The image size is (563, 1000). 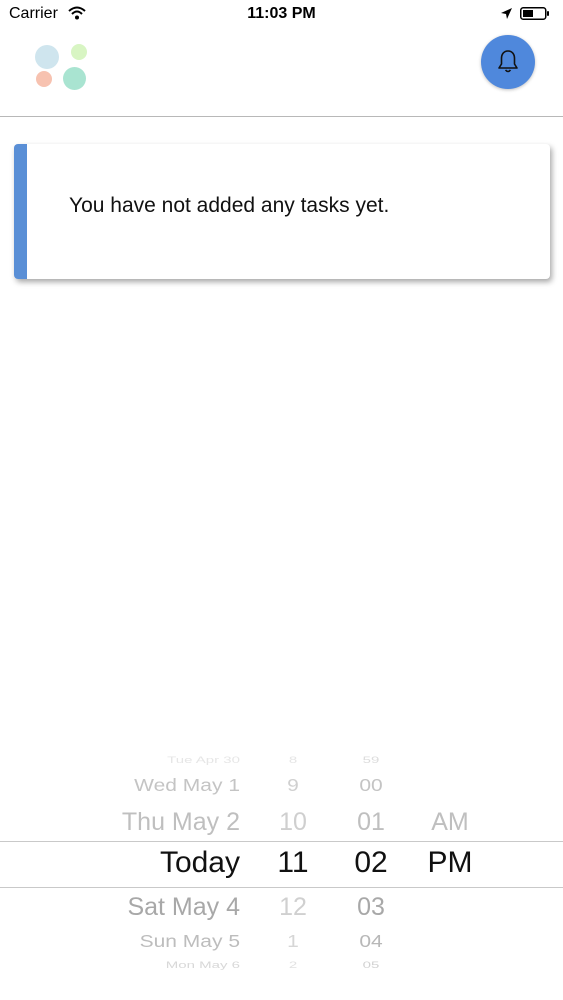 I want to click on notifications-button, so click(x=508, y=62).